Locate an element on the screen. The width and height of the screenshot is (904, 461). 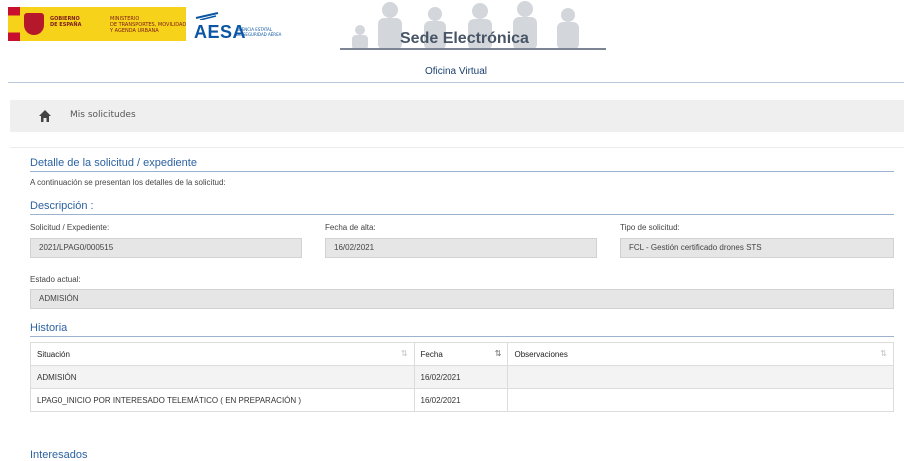
history-divider is located at coordinates (462, 336).